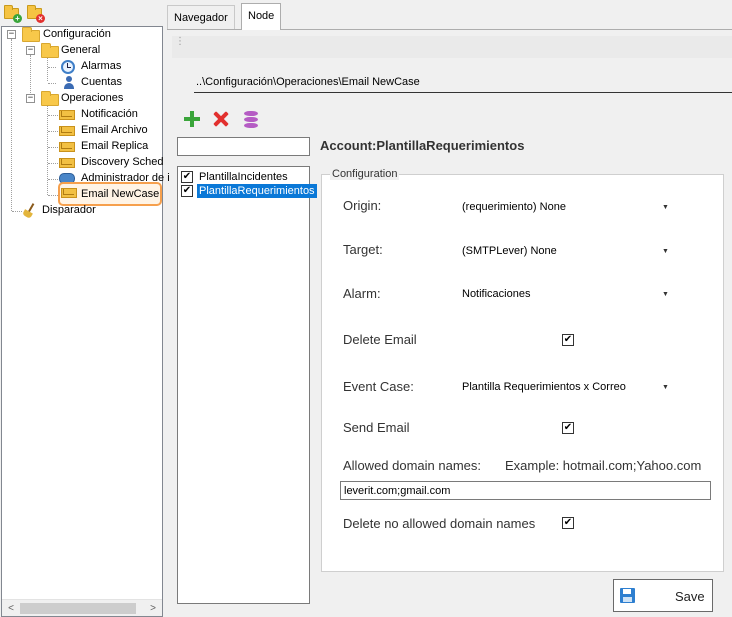  I want to click on send-email-label: Send Email, so click(376, 427).